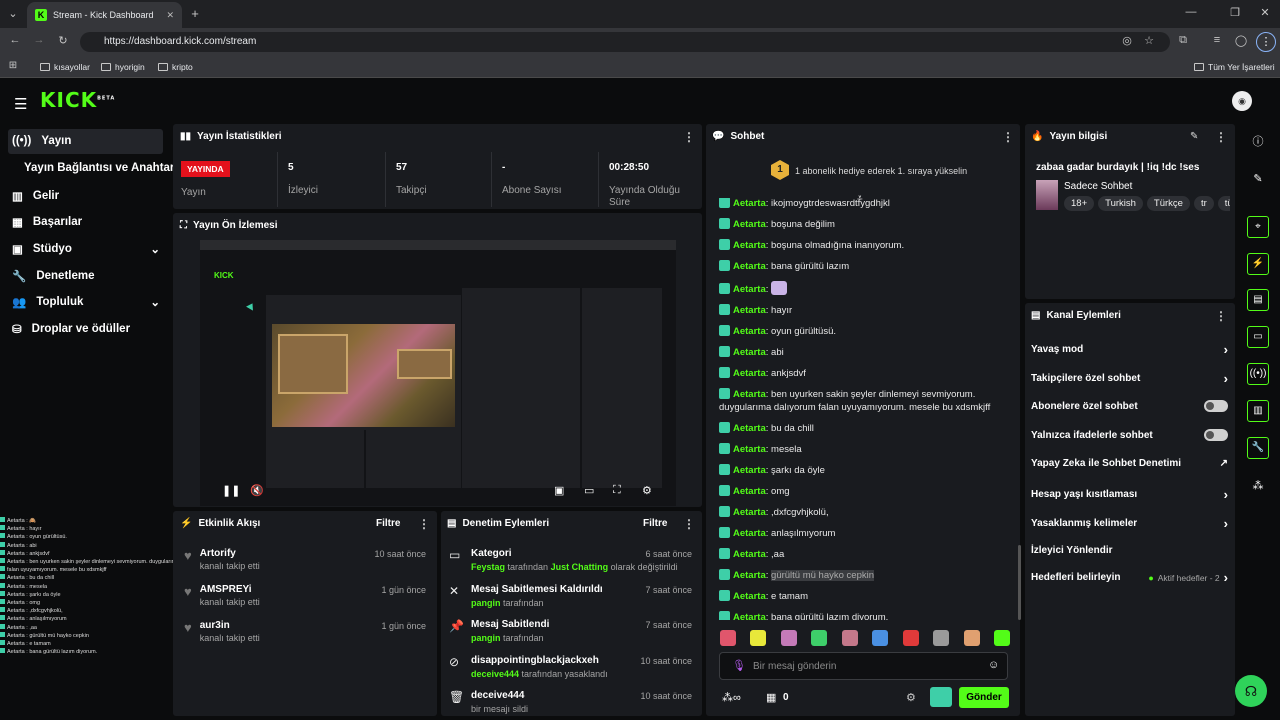 This screenshot has width=1280, height=720. What do you see at coordinates (1217, 40) in the screenshot?
I see `media-icon: ≡` at bounding box center [1217, 40].